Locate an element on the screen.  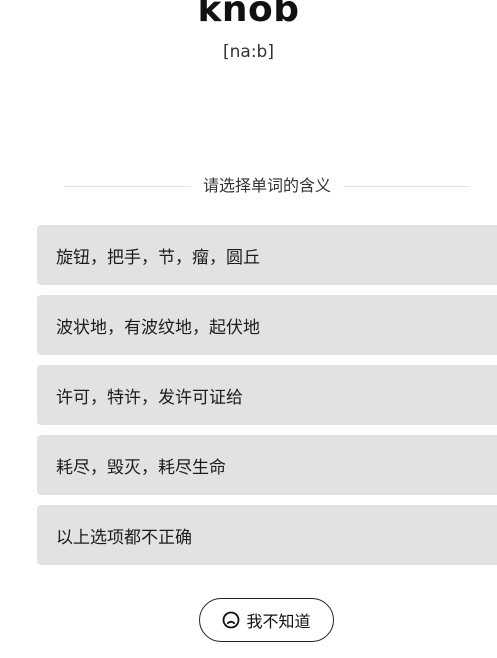
prompt-divider: 请选择单词的含义 is located at coordinates (267, 186).